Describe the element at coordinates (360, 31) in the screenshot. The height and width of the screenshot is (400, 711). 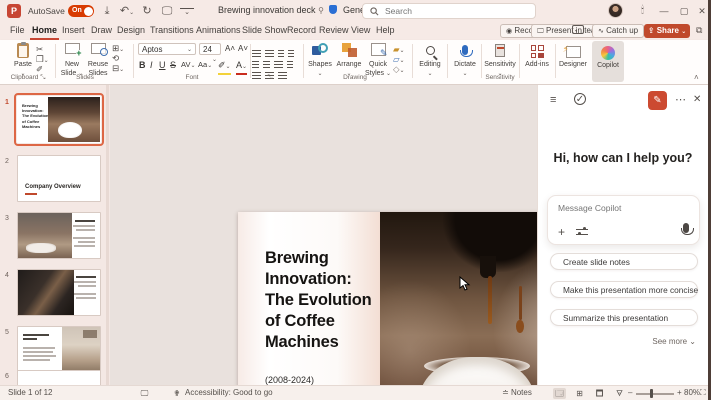
I see `tab-view: View` at that location.